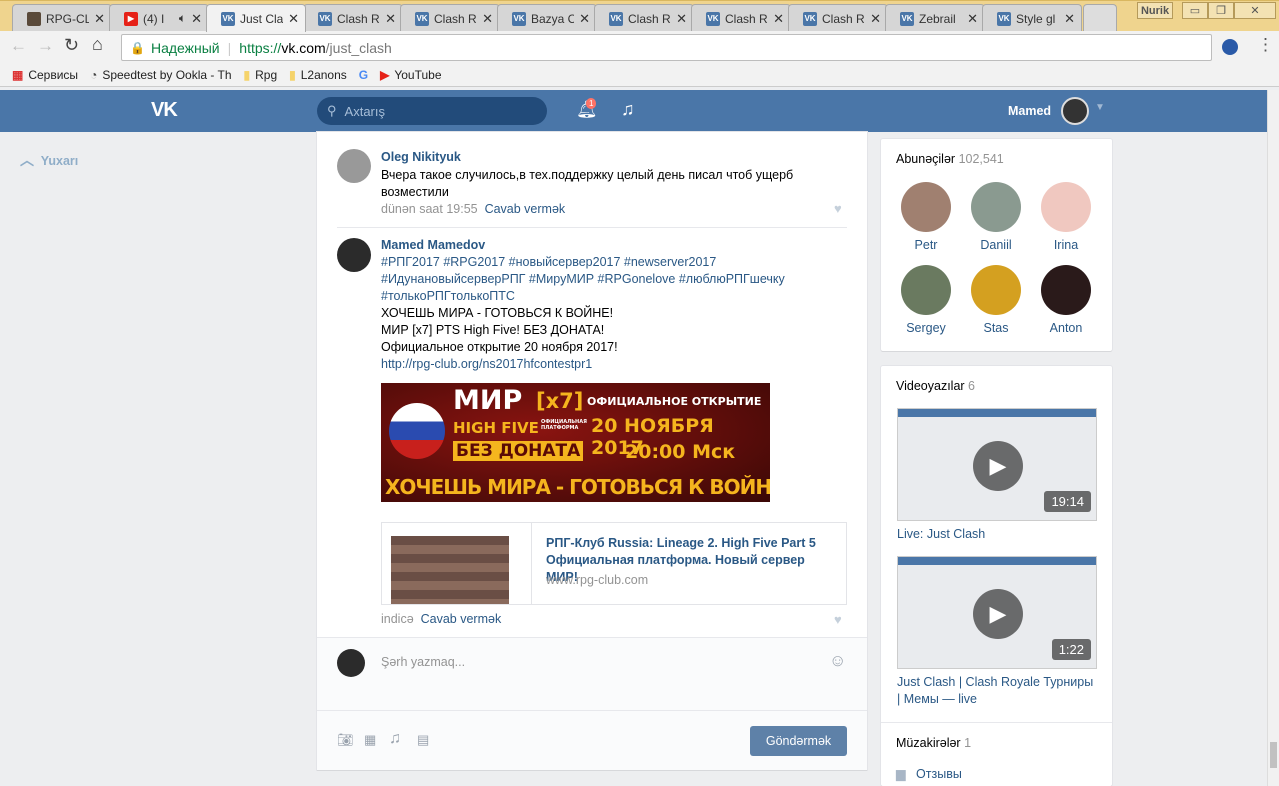  What do you see at coordinates (939, 774) in the screenshot?
I see `discussion-title: Отзывы` at bounding box center [939, 774].